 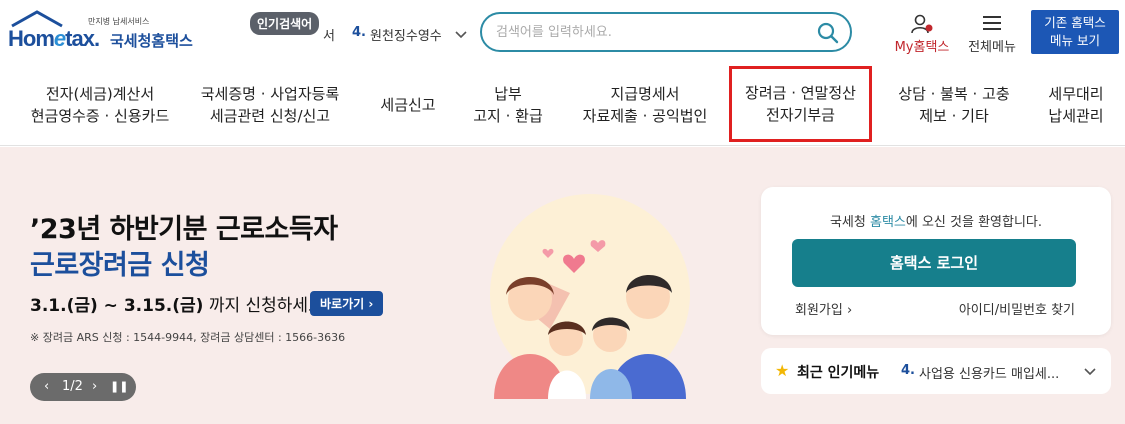 What do you see at coordinates (954, 105) in the screenshot?
I see `nav-item-consultation: 상담 · 불복 · 고충 제보 · 기타` at bounding box center [954, 105].